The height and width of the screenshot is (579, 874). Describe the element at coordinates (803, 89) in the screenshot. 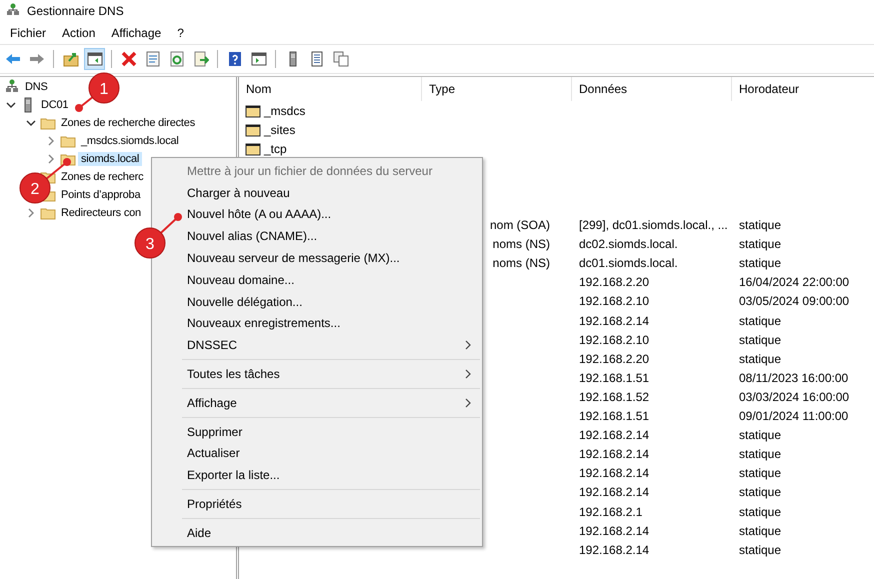

I see `column-header: Horodateur` at that location.